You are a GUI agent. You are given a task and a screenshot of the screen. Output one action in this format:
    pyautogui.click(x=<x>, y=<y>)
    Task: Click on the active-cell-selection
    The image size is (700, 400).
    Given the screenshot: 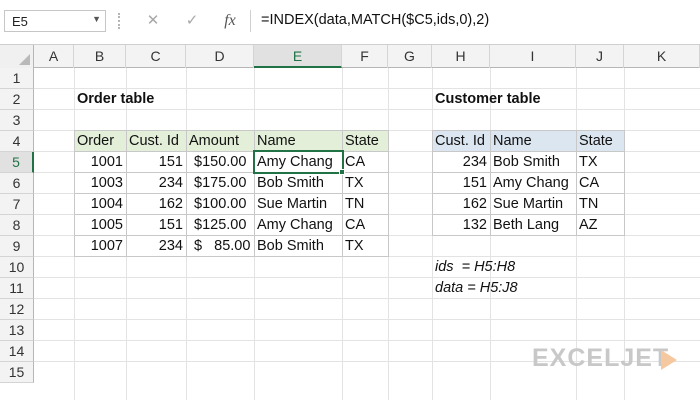 What is the action you would take?
    pyautogui.click(x=298, y=162)
    